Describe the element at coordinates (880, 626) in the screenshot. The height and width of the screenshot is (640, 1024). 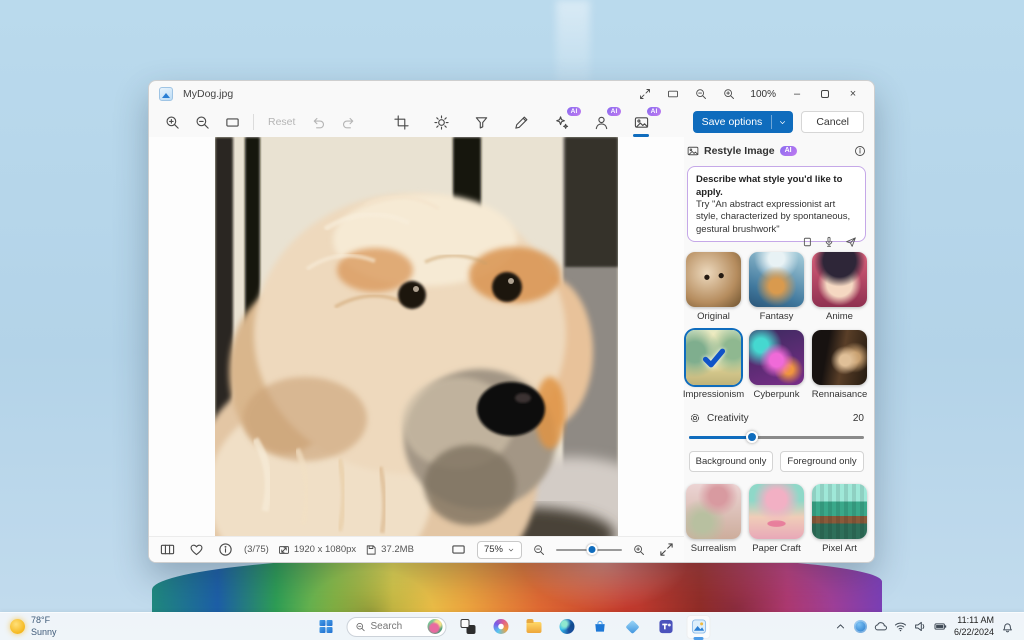
I see `onedrive-cloud-icon` at that location.